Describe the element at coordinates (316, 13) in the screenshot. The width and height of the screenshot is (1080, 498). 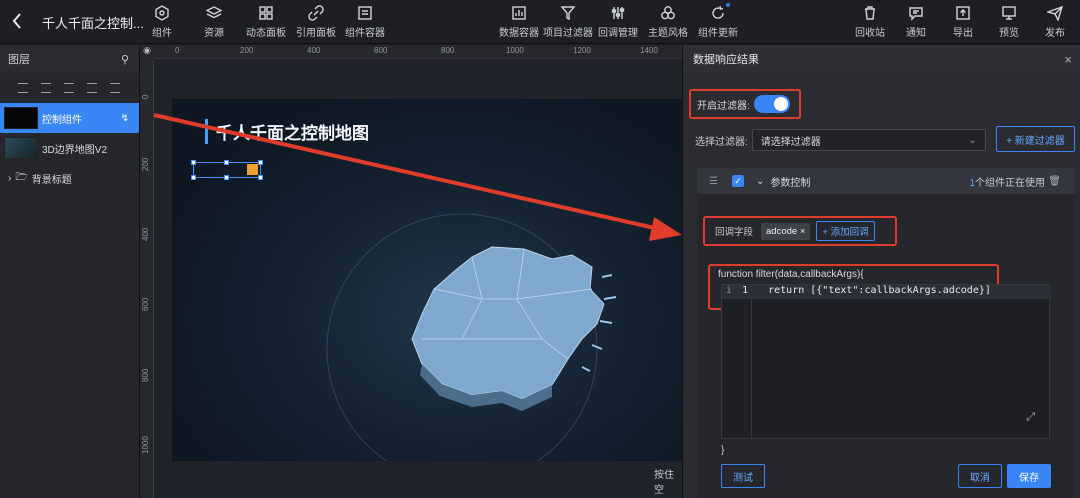
I see `link-icon` at that location.